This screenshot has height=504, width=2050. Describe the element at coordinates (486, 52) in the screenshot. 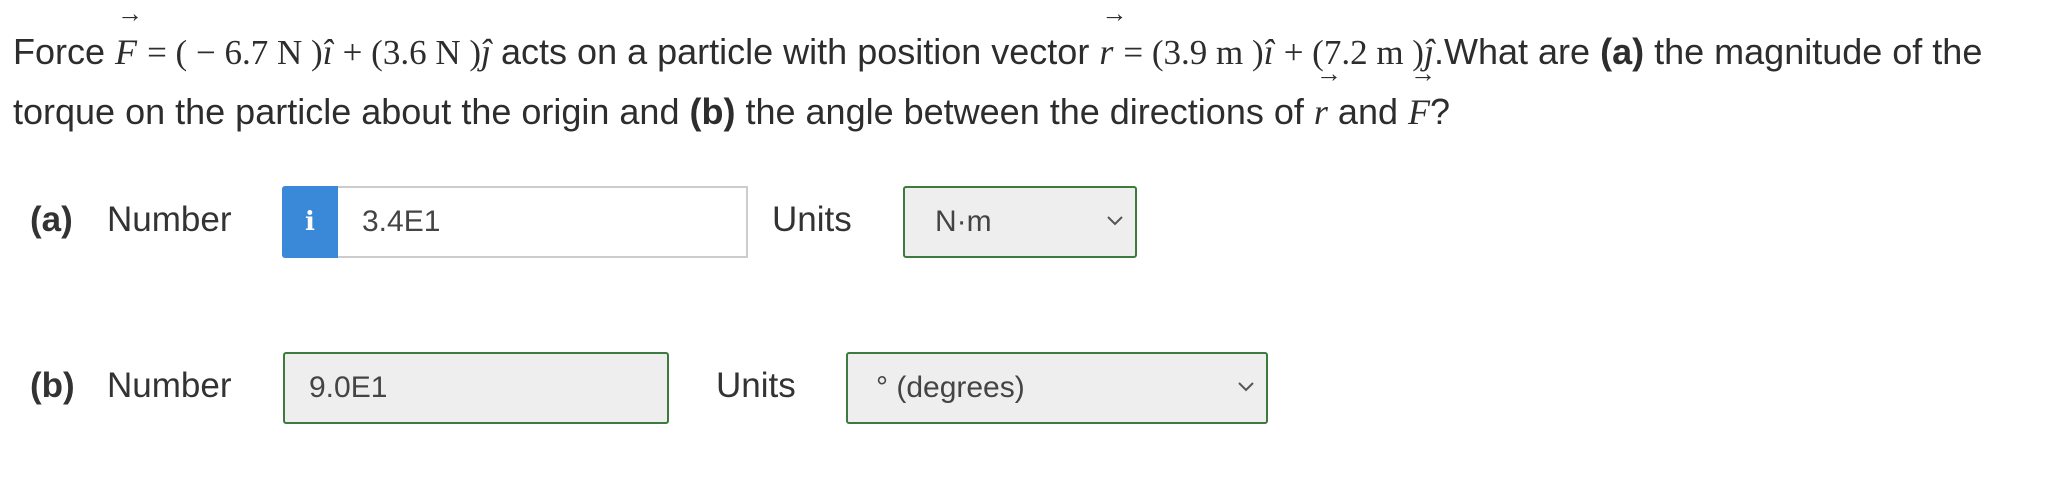

I see `unit-j-symbol: ĵ` at that location.